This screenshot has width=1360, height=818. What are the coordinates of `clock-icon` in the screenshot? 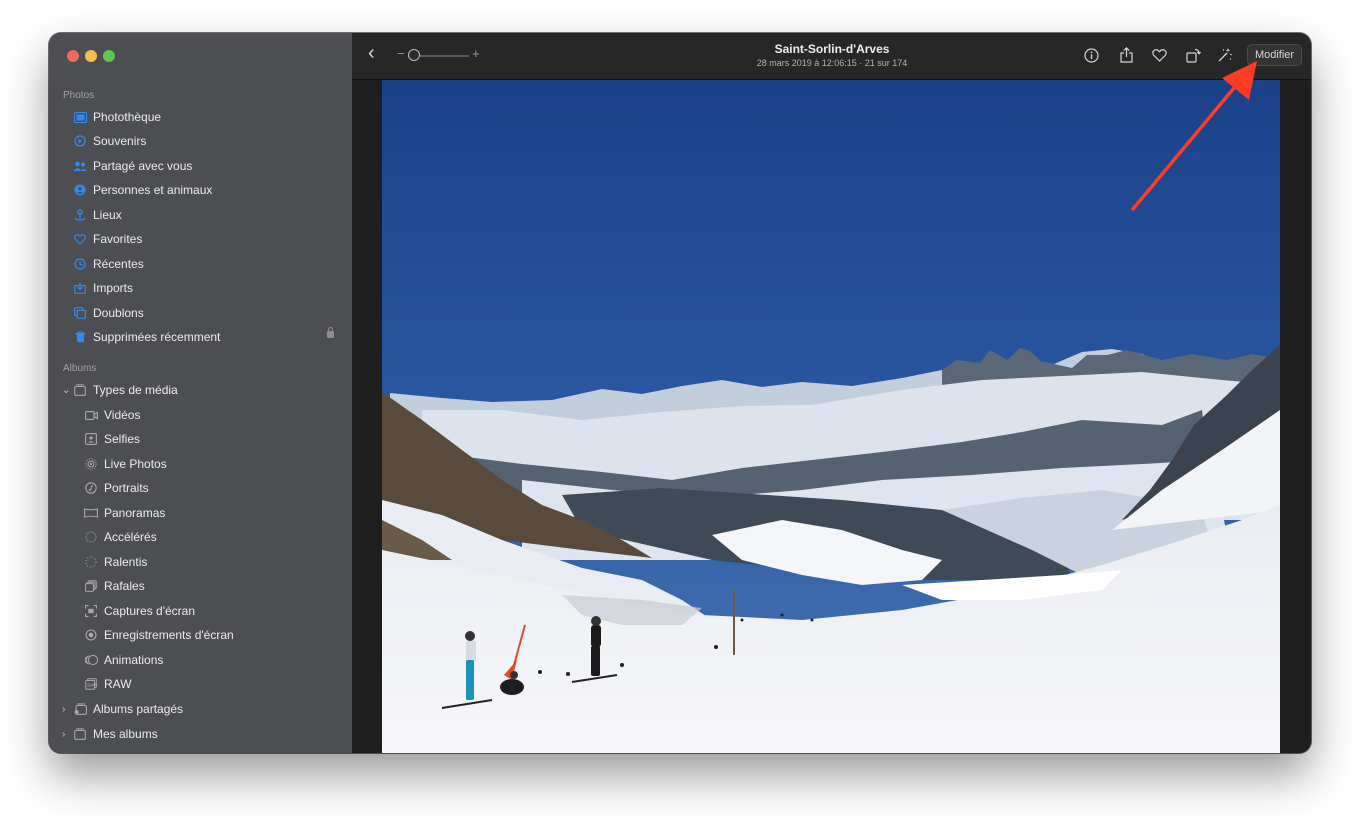 It's located at (80, 264).